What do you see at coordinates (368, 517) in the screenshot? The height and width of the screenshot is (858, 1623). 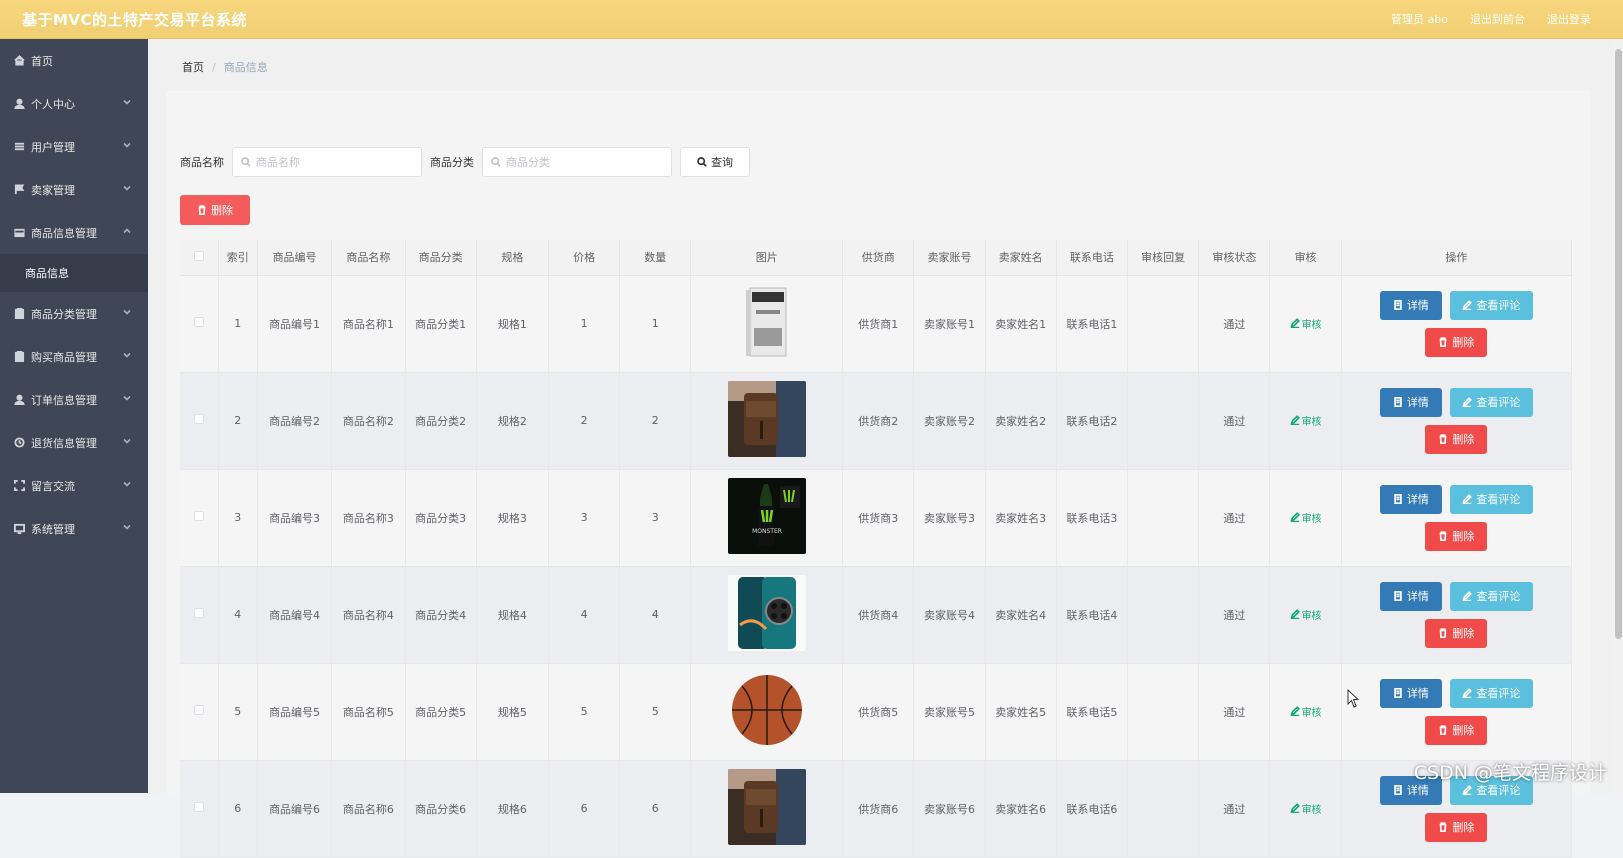 I see `cell-name: 商品名称3` at bounding box center [368, 517].